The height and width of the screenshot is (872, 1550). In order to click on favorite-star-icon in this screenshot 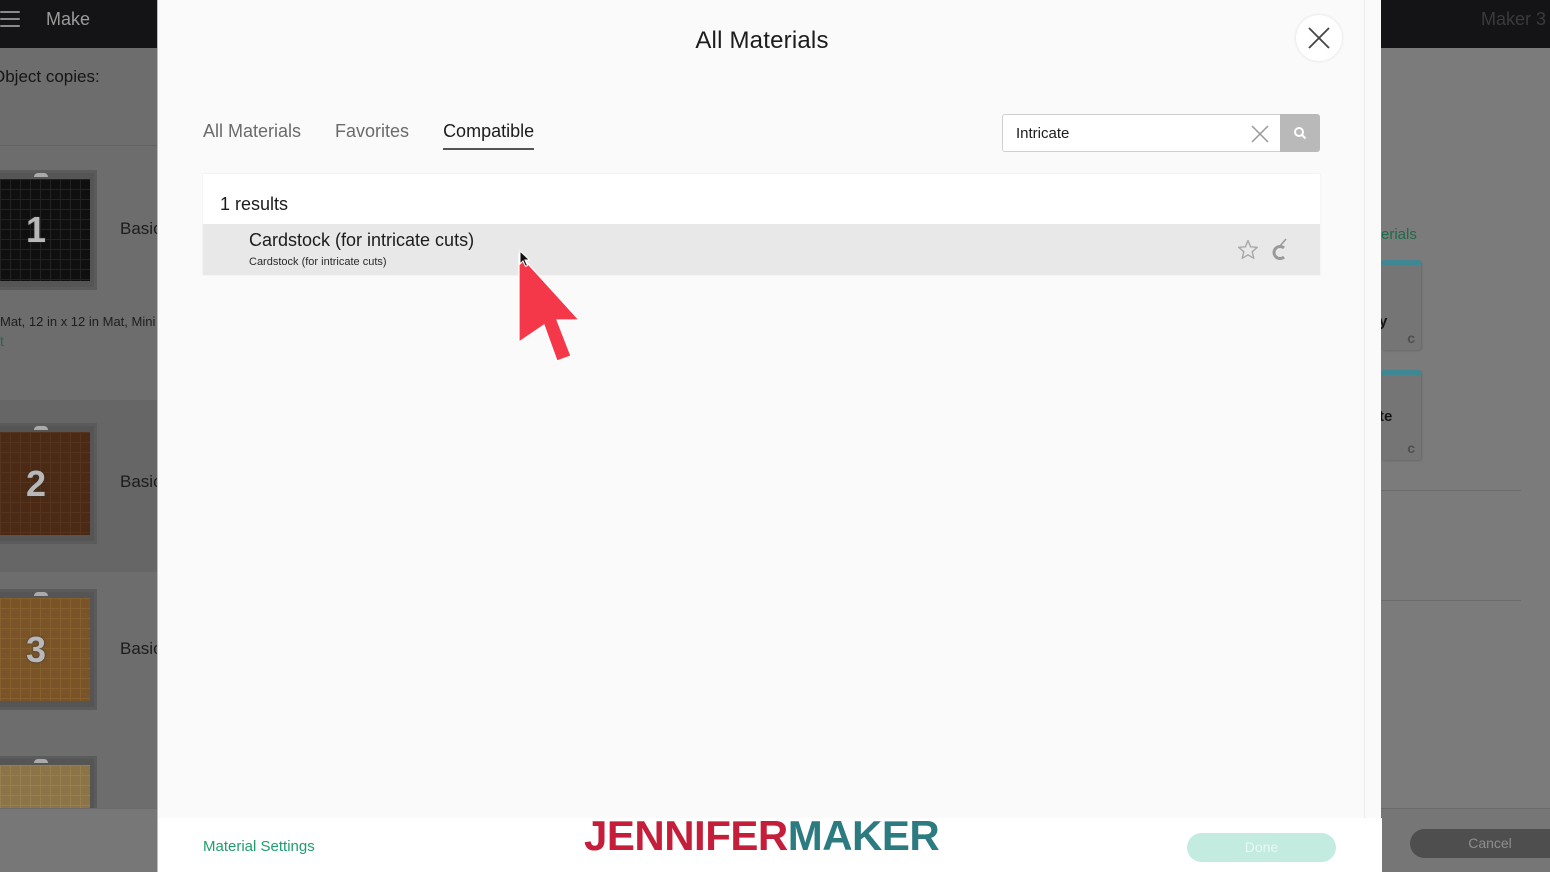, I will do `click(1248, 250)`.